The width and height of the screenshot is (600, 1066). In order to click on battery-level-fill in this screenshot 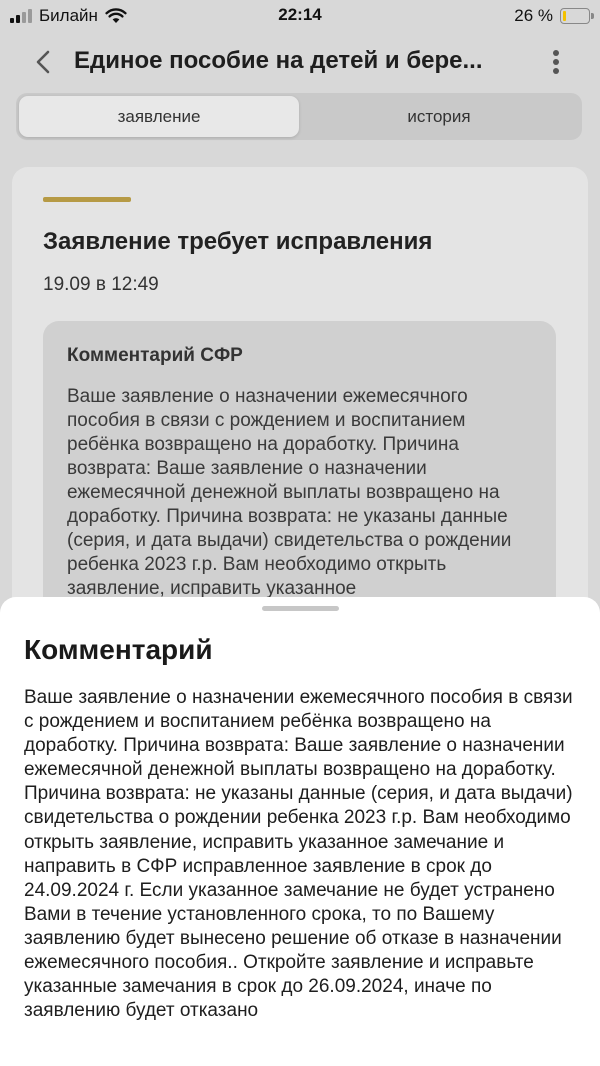, I will do `click(565, 16)`.